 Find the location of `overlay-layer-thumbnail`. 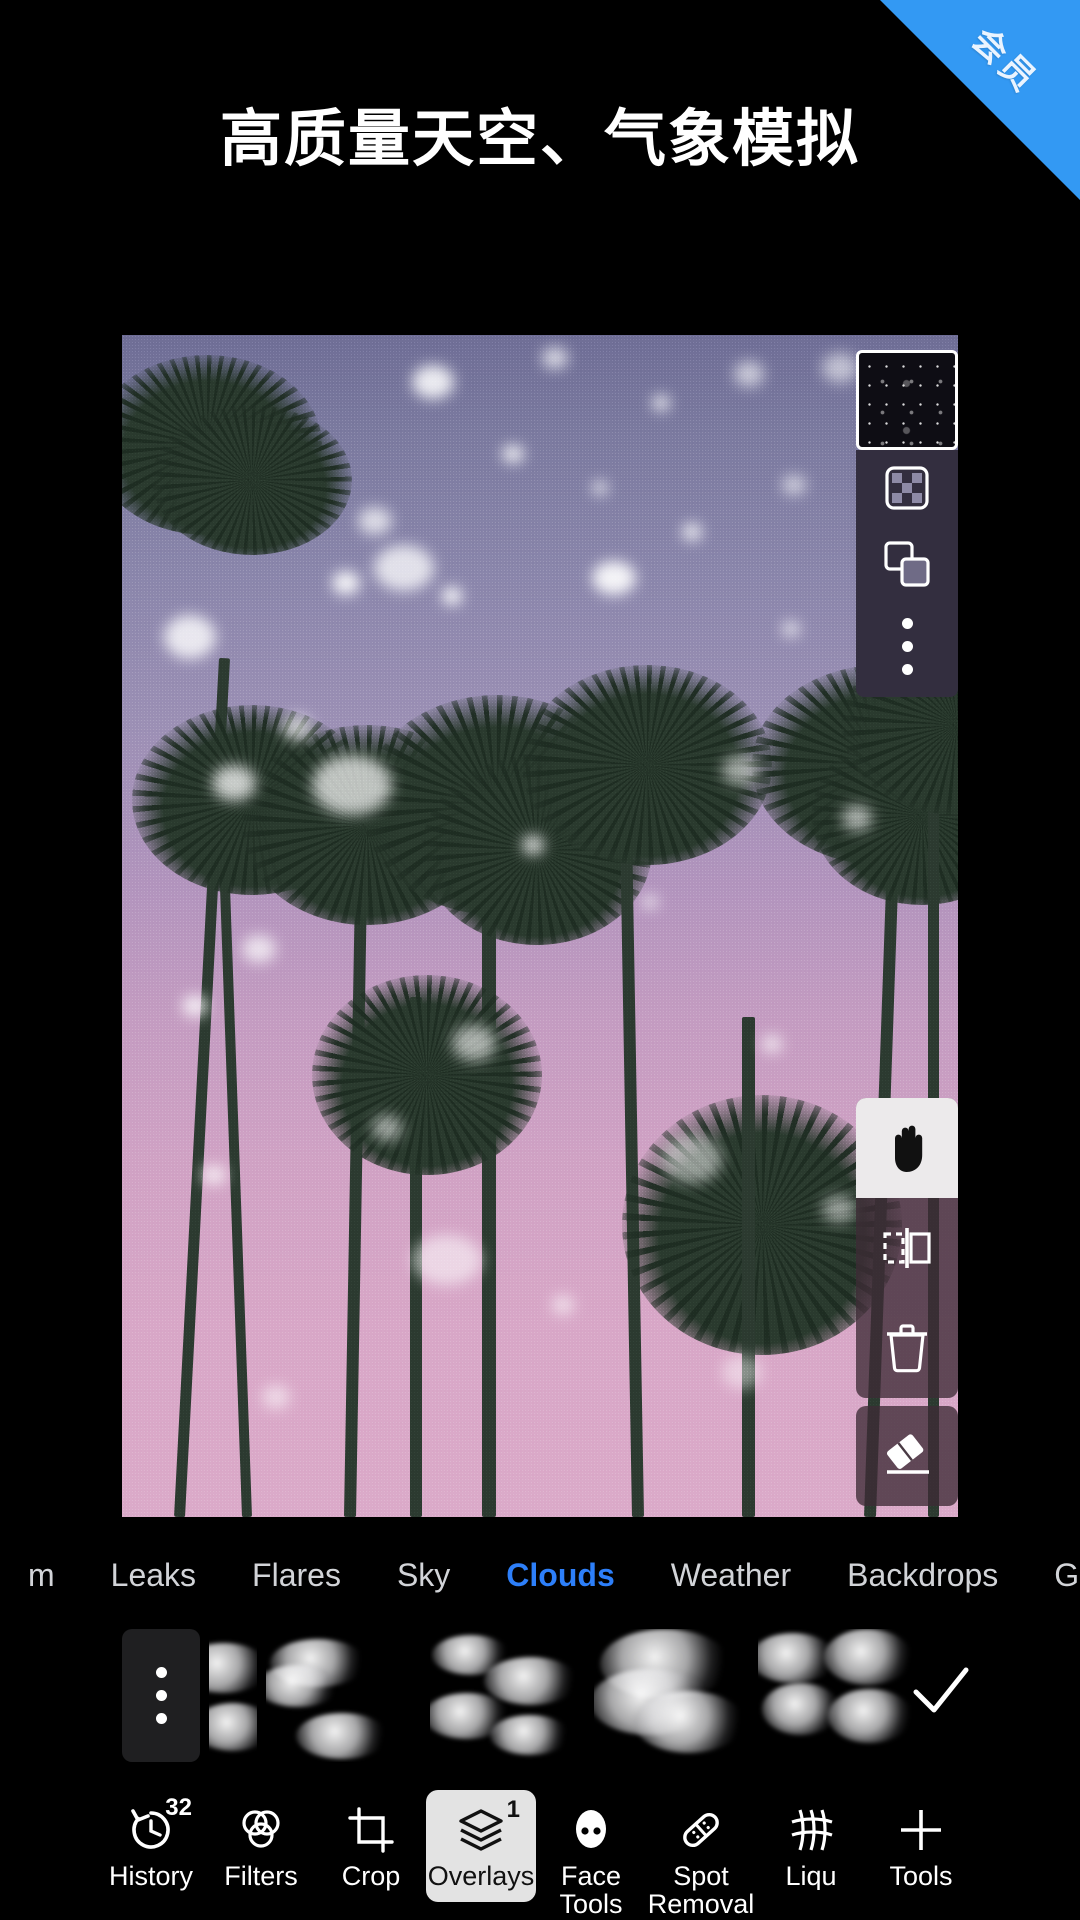

overlay-layer-thumbnail is located at coordinates (907, 400).